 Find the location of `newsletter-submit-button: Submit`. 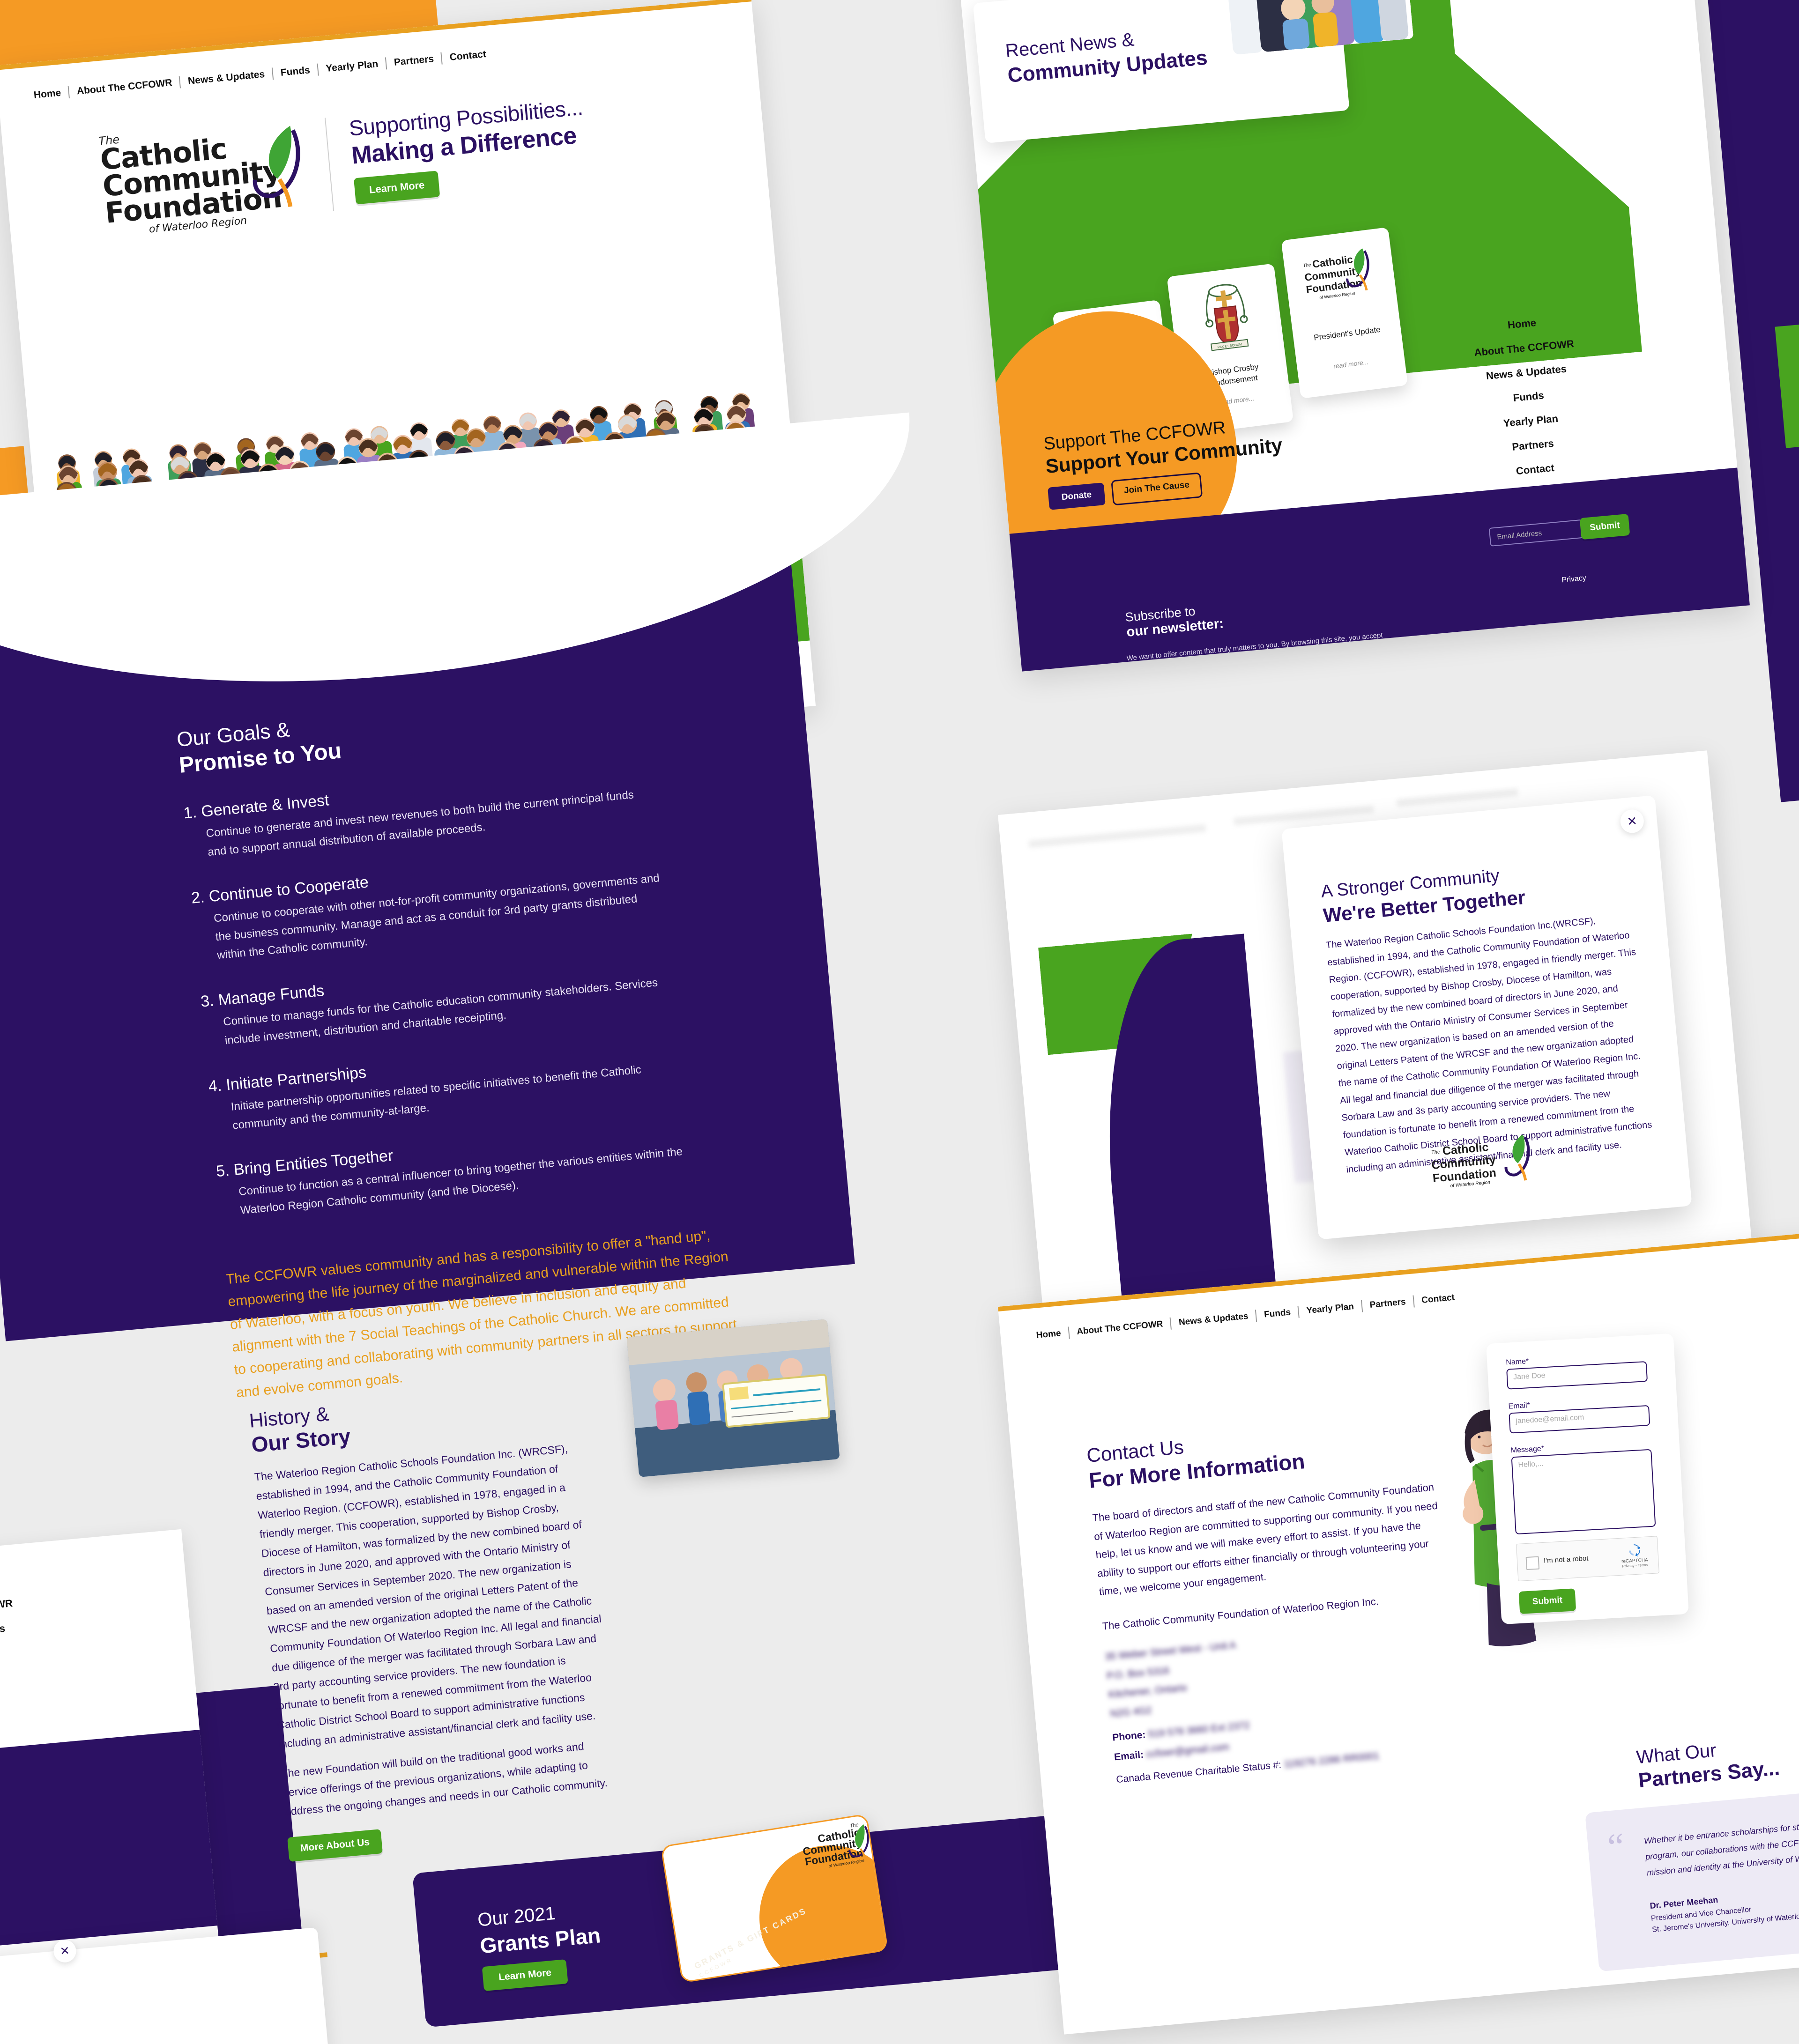

newsletter-submit-button: Submit is located at coordinates (1604, 526).